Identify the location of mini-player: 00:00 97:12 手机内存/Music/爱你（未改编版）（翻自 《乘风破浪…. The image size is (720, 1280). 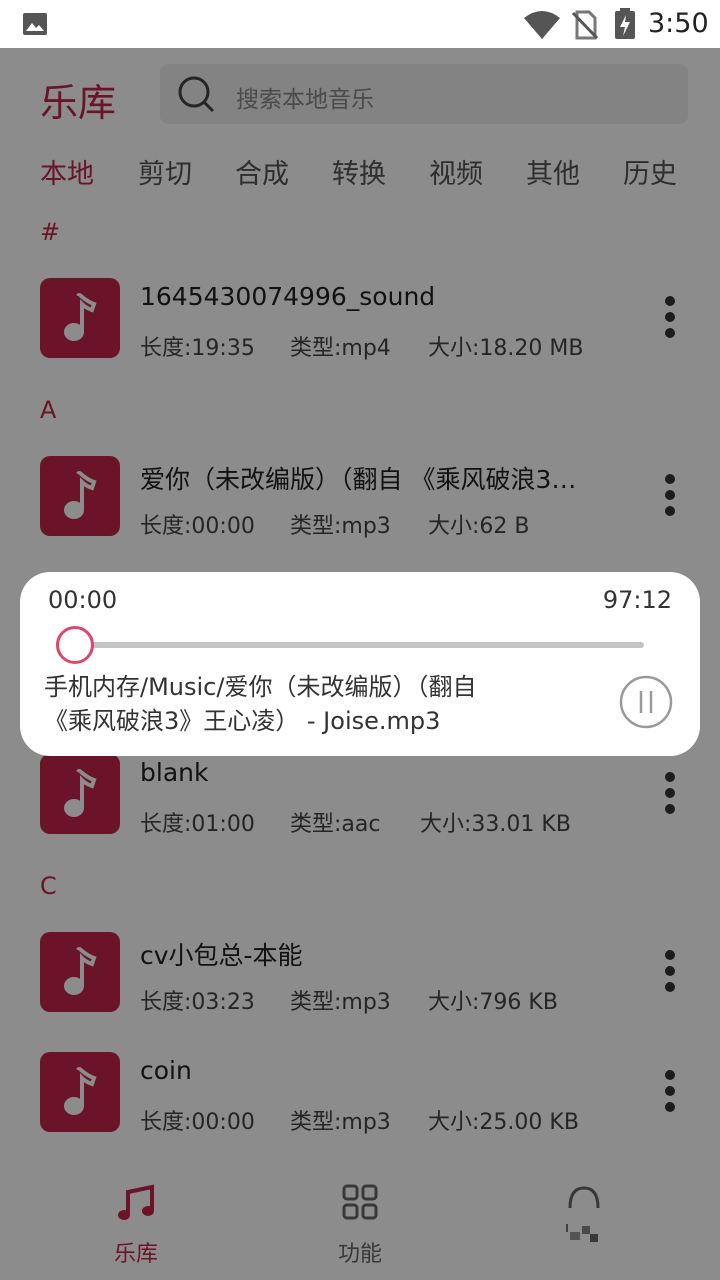
(360, 664).